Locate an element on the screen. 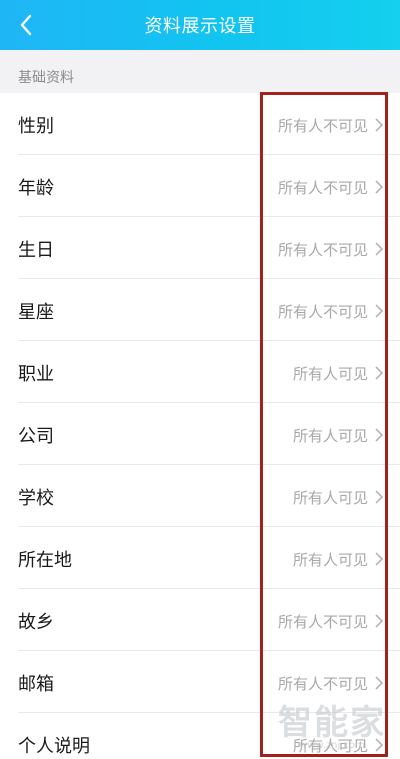  row-label: 邮箱 is located at coordinates (36, 684).